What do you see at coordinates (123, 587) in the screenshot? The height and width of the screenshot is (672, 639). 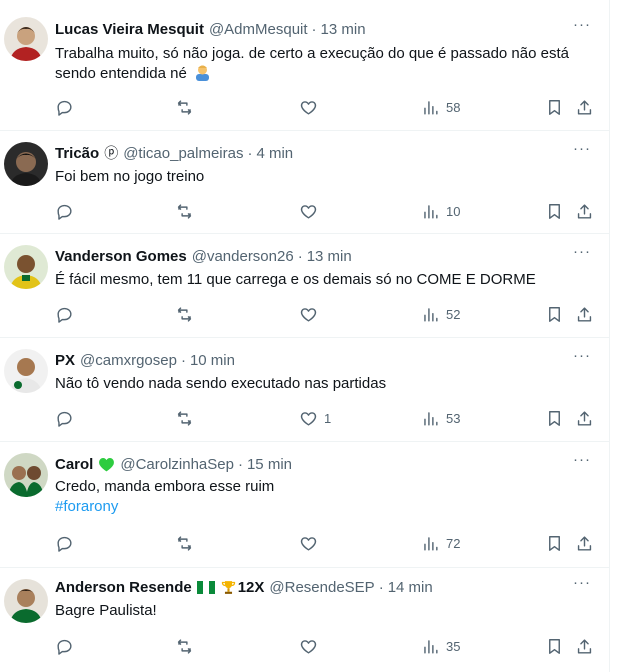 I see `display-name: Anderson Resende` at bounding box center [123, 587].